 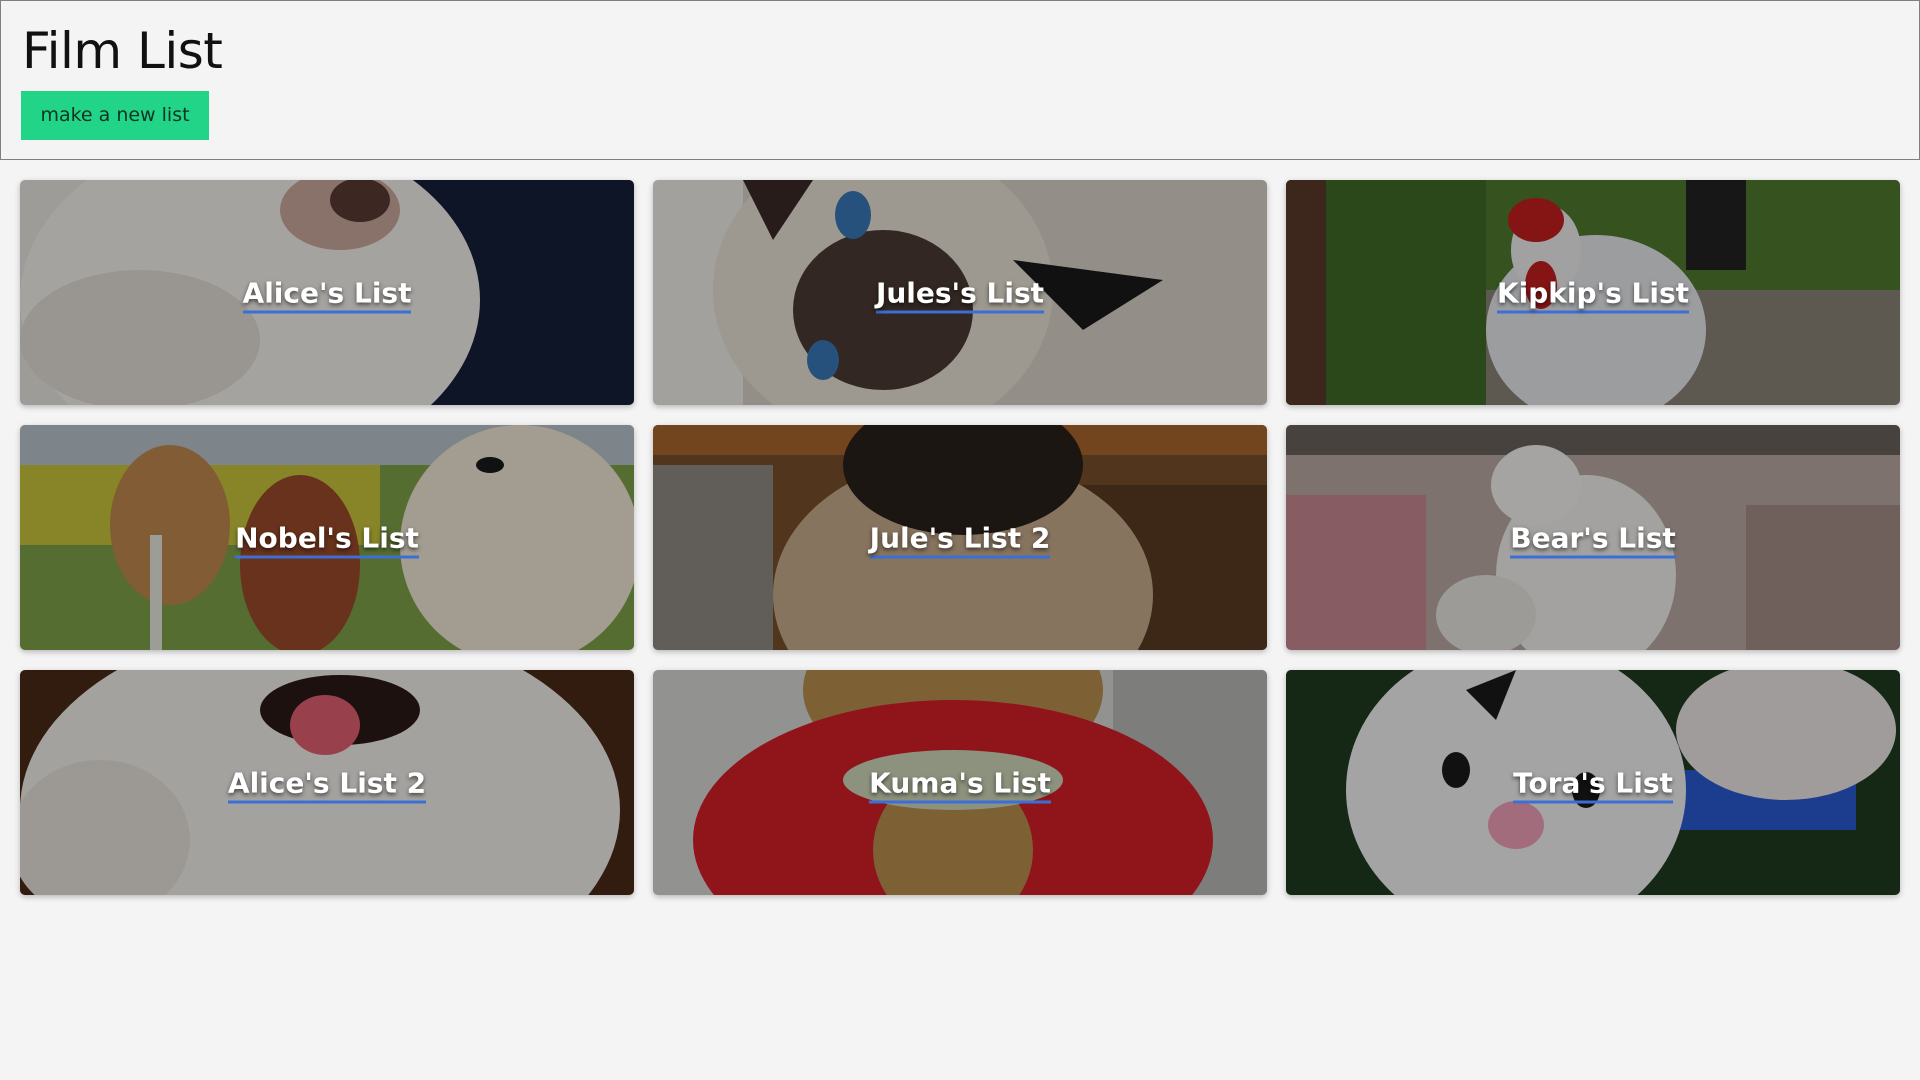 I want to click on list-title-link: Kipkip's List, so click(x=1593, y=294).